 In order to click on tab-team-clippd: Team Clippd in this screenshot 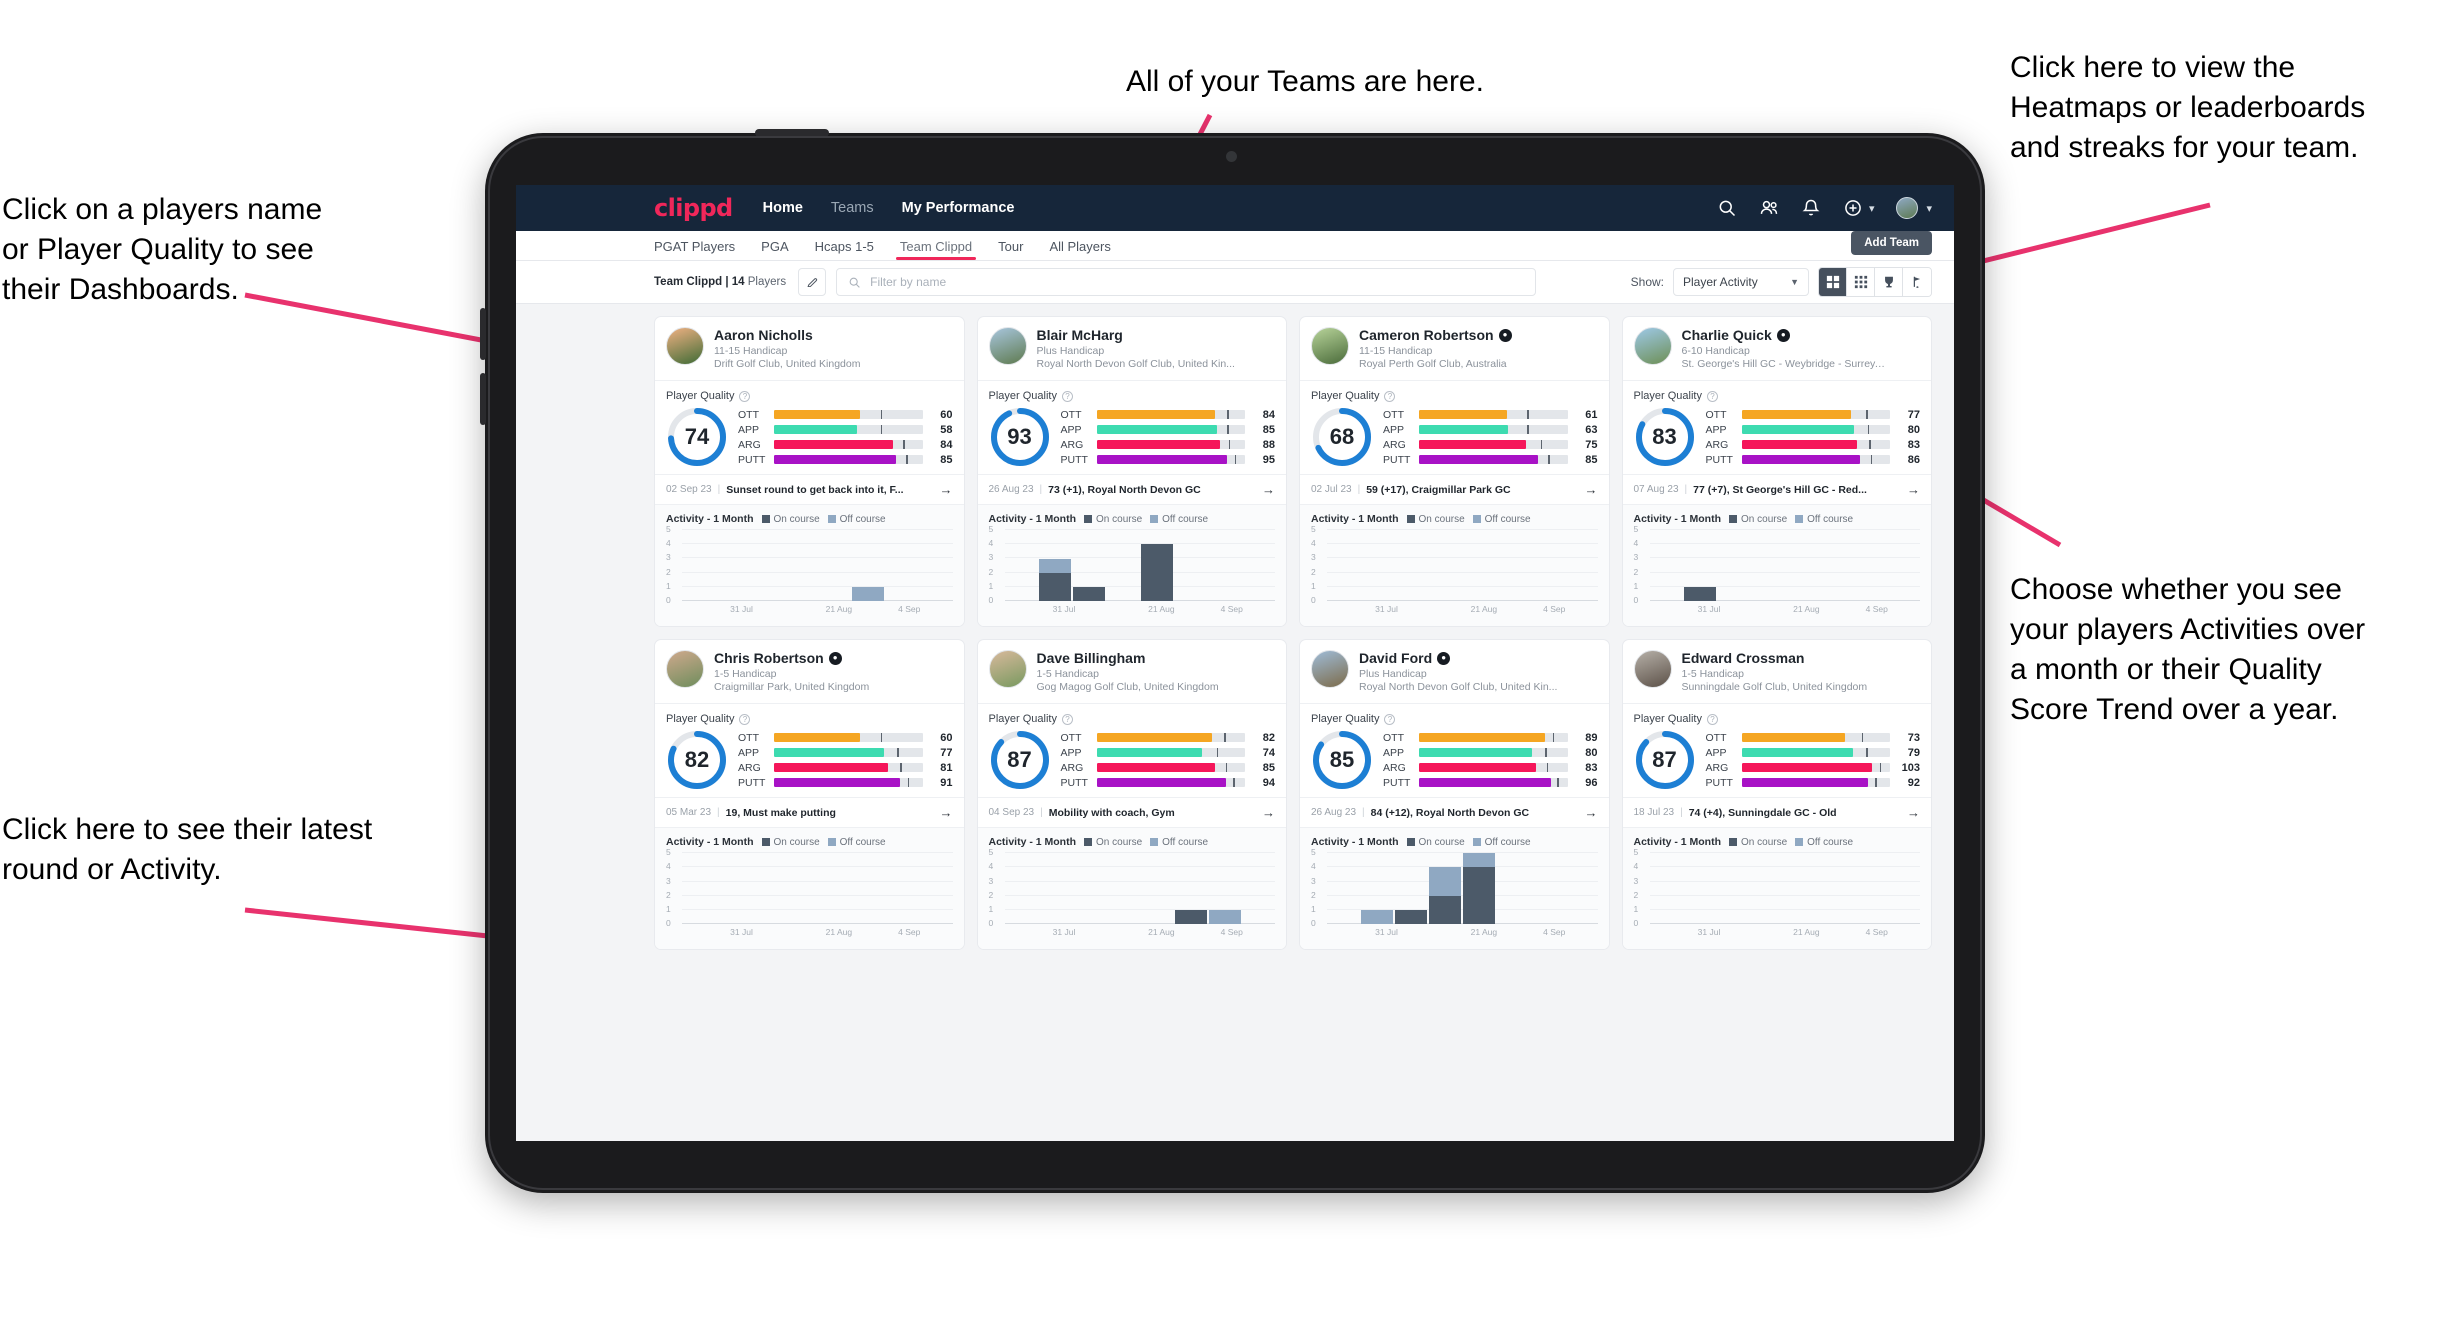, I will do `click(936, 249)`.